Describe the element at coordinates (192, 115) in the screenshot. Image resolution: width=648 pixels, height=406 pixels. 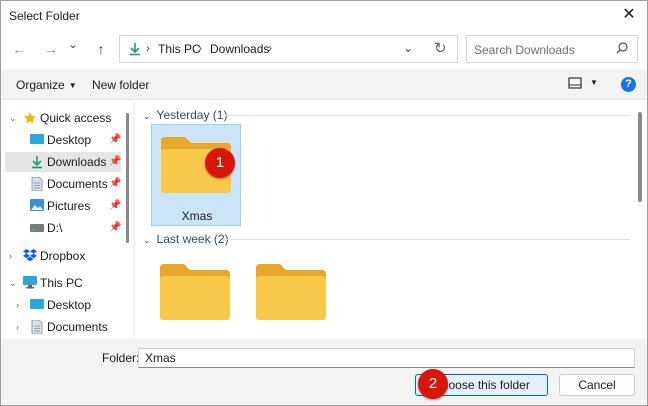
I see `group-header-label: Yesterday (1)` at that location.